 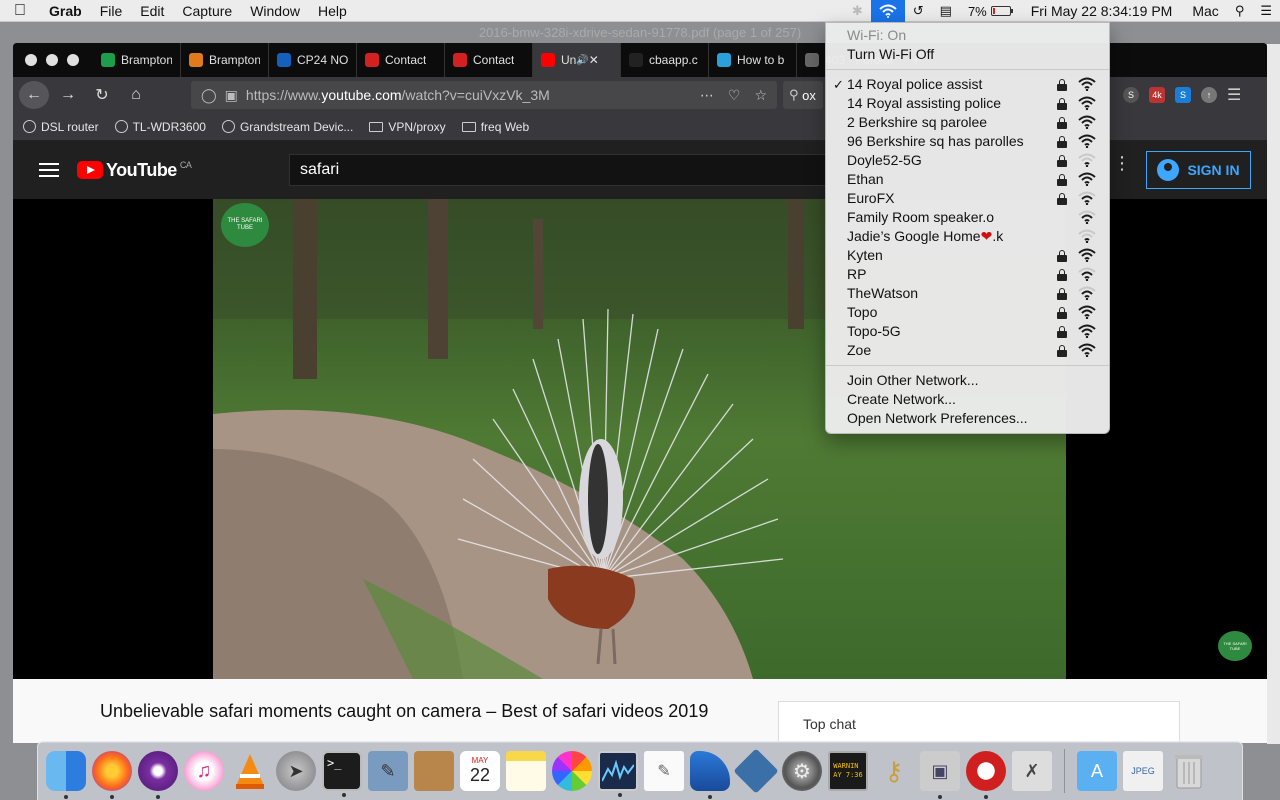 I want to click on youtube-search-input: safari, so click(x=559, y=170).